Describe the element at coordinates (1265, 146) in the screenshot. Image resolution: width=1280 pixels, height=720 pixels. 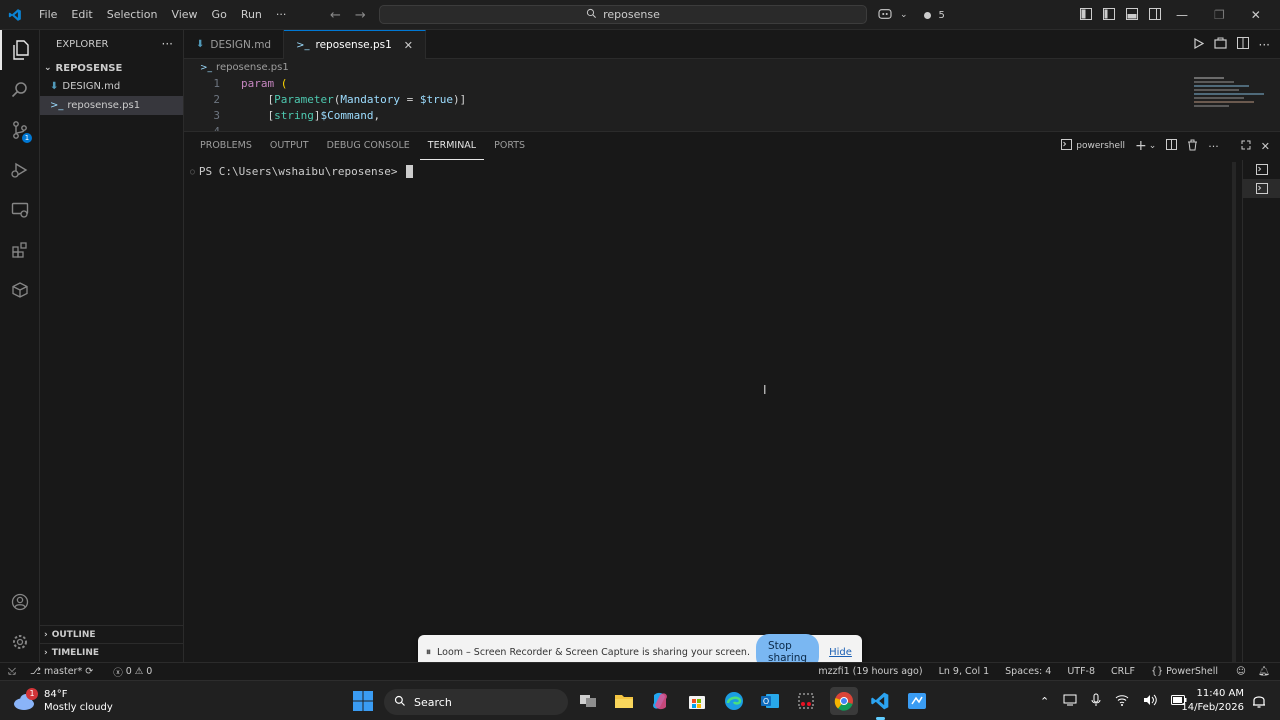
I see `close-panel-icon: ✕` at that location.